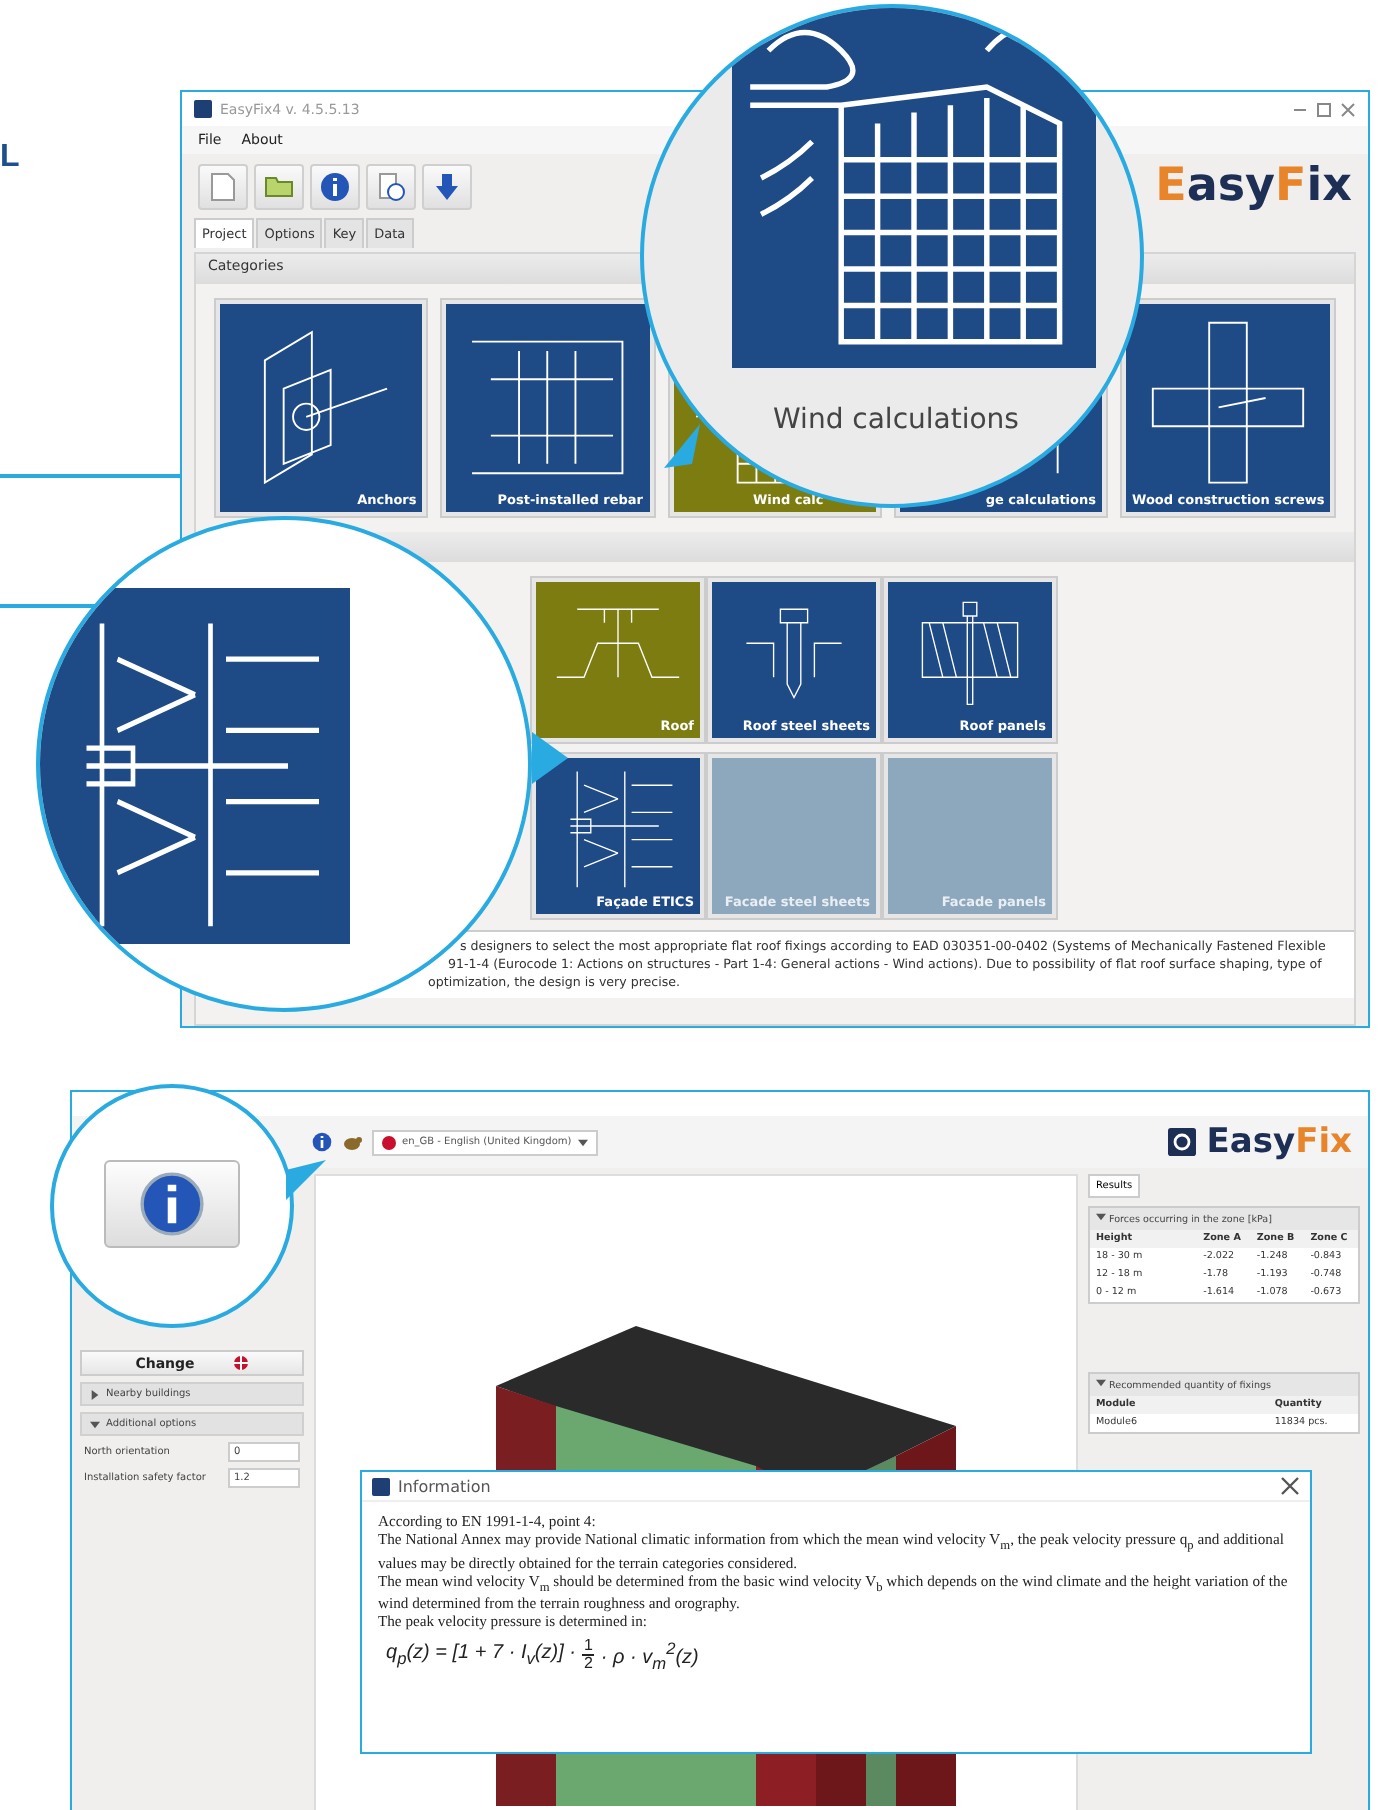 The width and height of the screenshot is (1398, 1810). I want to click on new-document-button, so click(223, 186).